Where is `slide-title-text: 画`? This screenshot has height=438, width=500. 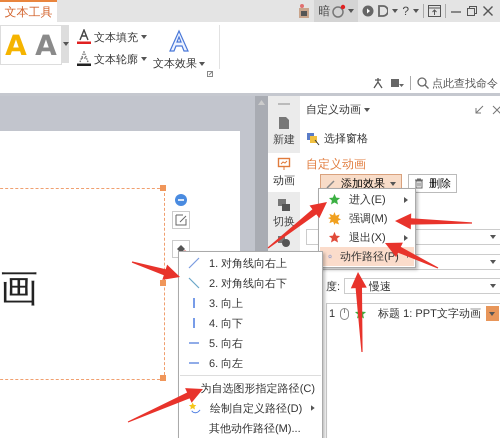 slide-title-text: 画 is located at coordinates (19, 289).